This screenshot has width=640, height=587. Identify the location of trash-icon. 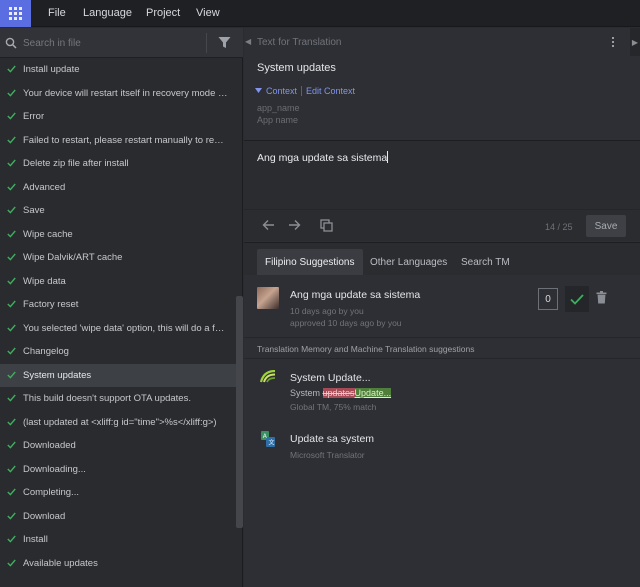
(601, 297).